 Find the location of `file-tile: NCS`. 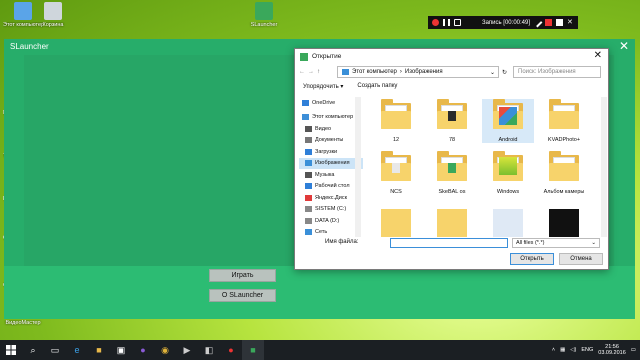

file-tile: NCS is located at coordinates (396, 173).